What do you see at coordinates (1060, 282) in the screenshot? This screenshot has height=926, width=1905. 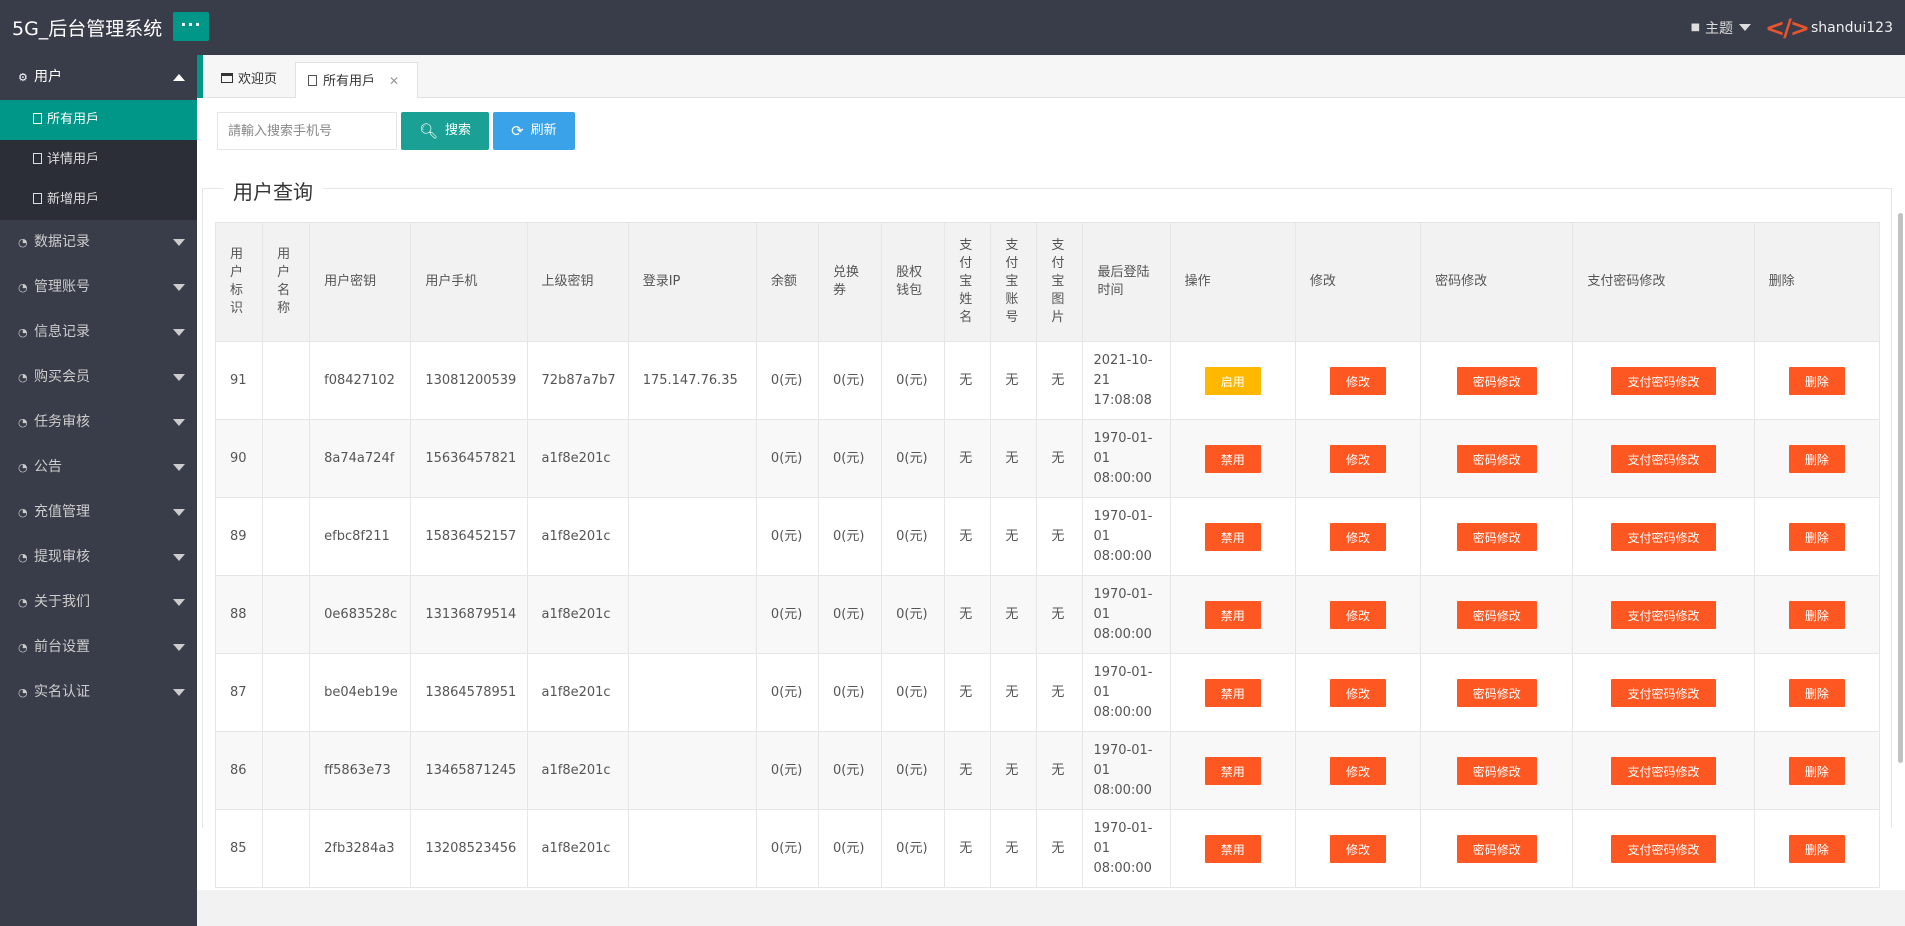 I see `col-header: 支付宝图片` at bounding box center [1060, 282].